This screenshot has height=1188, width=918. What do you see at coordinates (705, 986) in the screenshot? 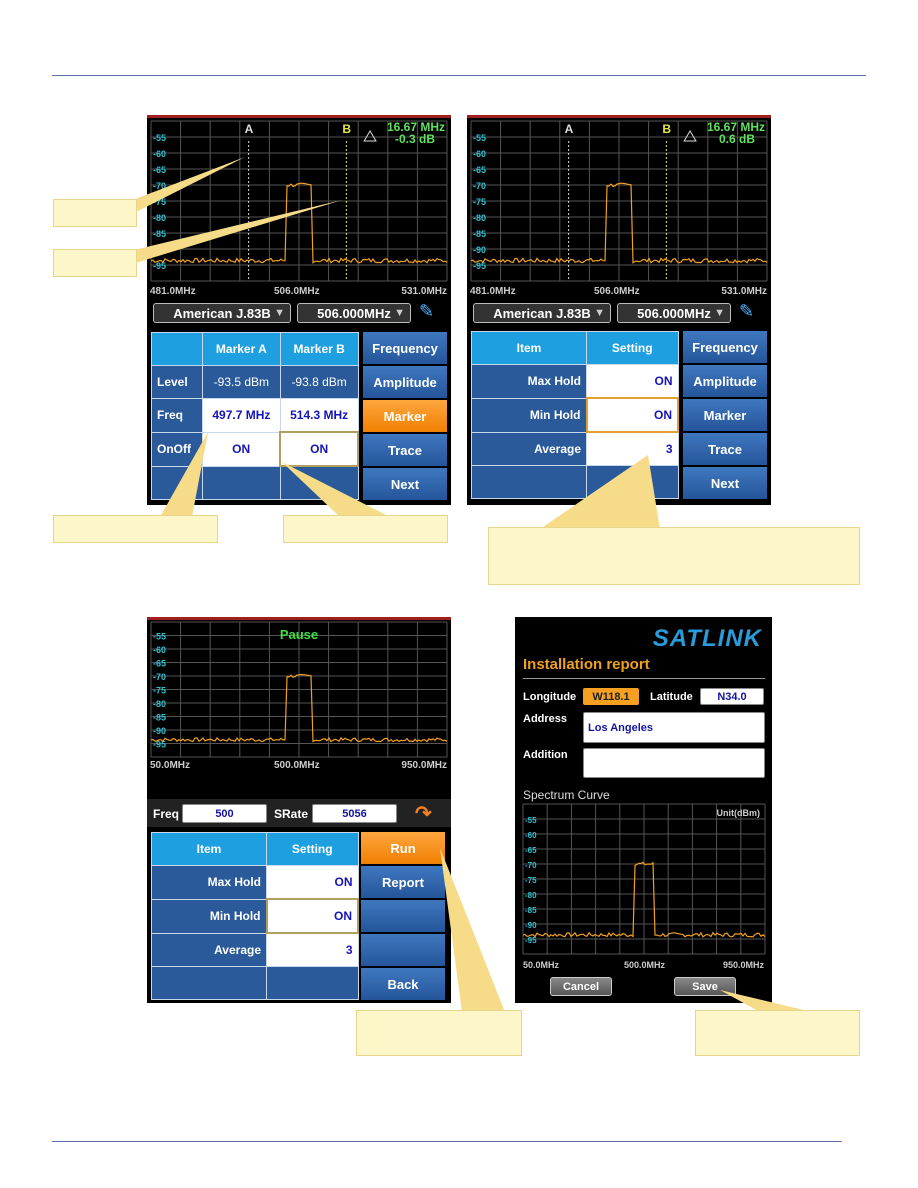
I see `save-button: Save` at bounding box center [705, 986].